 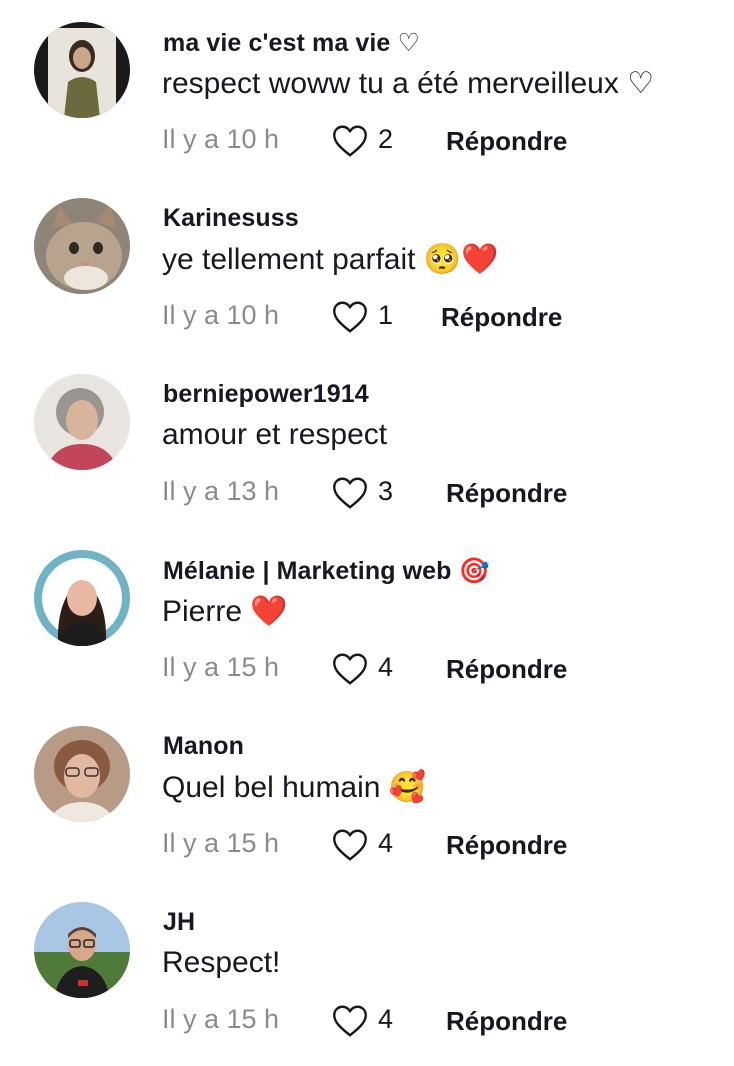 I want to click on emoji-pleading-heart: 🥺❤️, so click(x=461, y=259).